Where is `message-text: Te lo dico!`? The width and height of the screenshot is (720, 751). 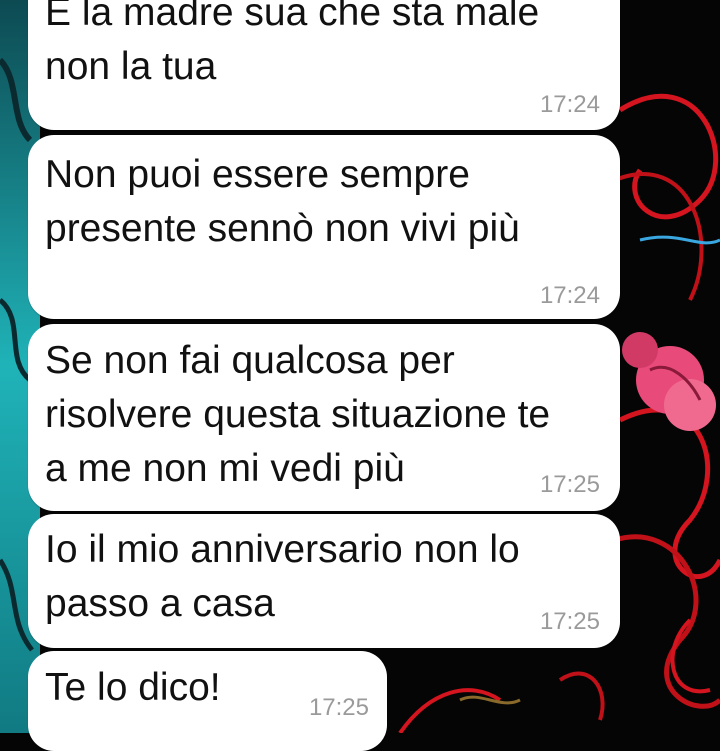 message-text: Te lo dico! is located at coordinates (133, 687).